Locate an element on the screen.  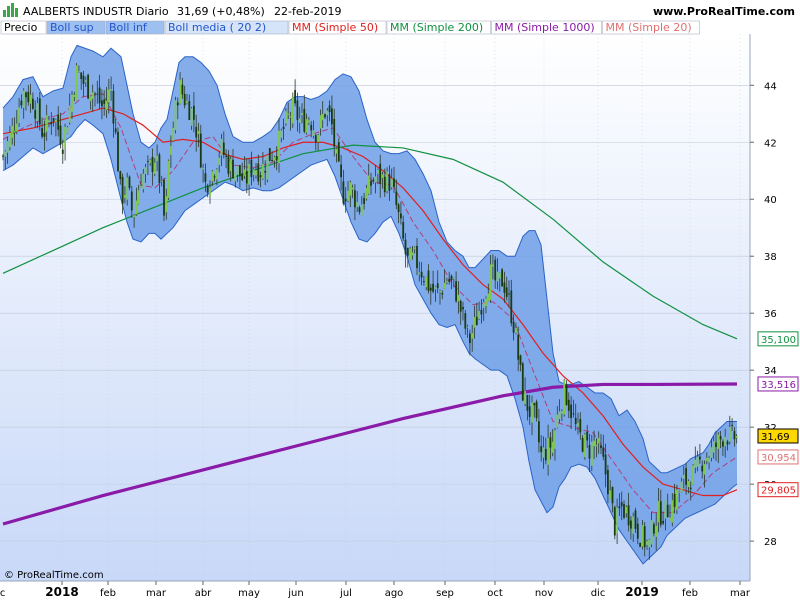
price-tag-4: 29,805 is located at coordinates (778, 491).